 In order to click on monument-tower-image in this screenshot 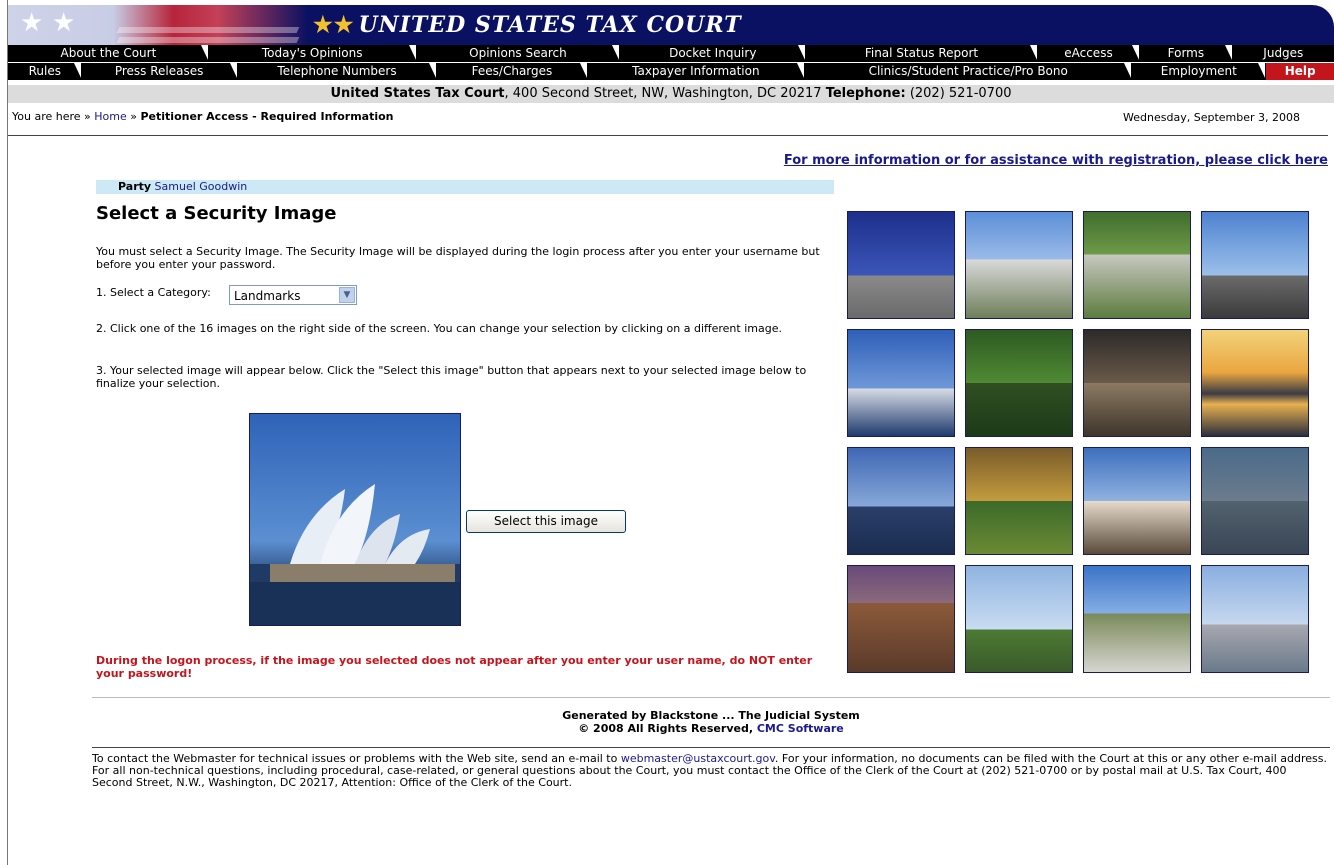, I will do `click(1019, 619)`.